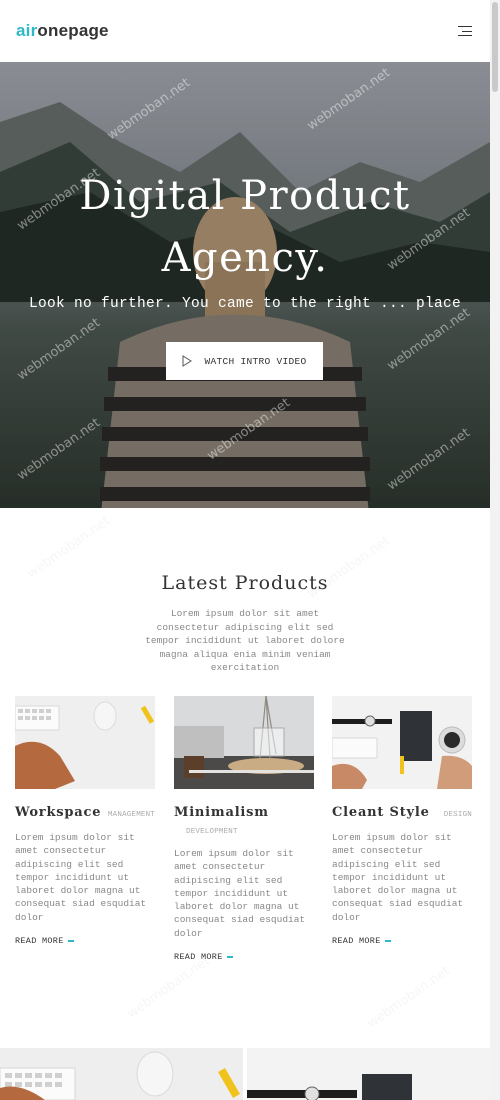  I want to click on logo: aironepage, so click(62, 31).